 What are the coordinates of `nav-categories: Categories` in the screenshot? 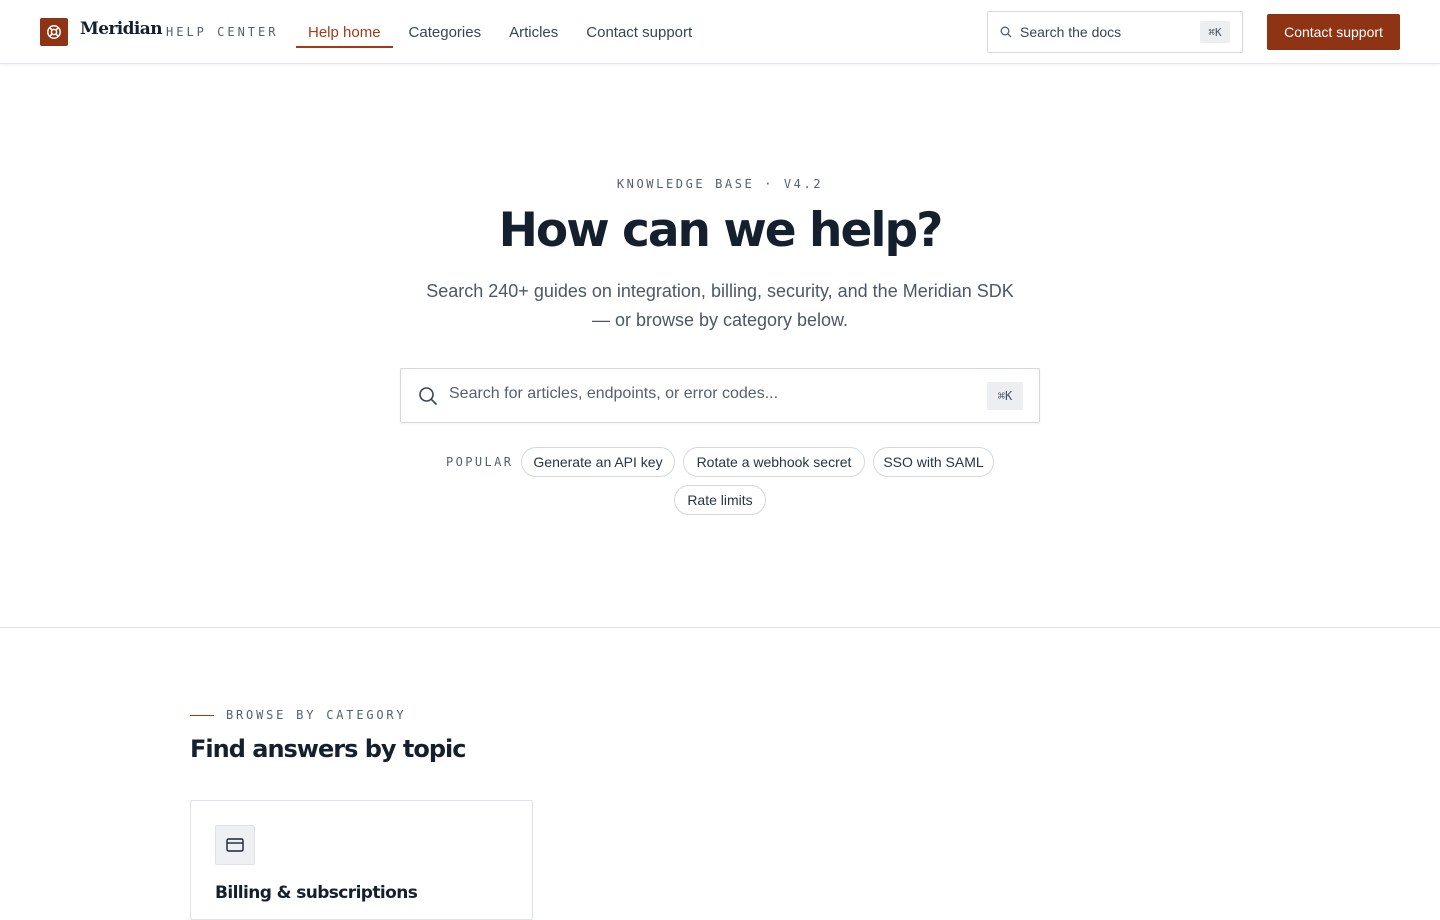 It's located at (445, 32).